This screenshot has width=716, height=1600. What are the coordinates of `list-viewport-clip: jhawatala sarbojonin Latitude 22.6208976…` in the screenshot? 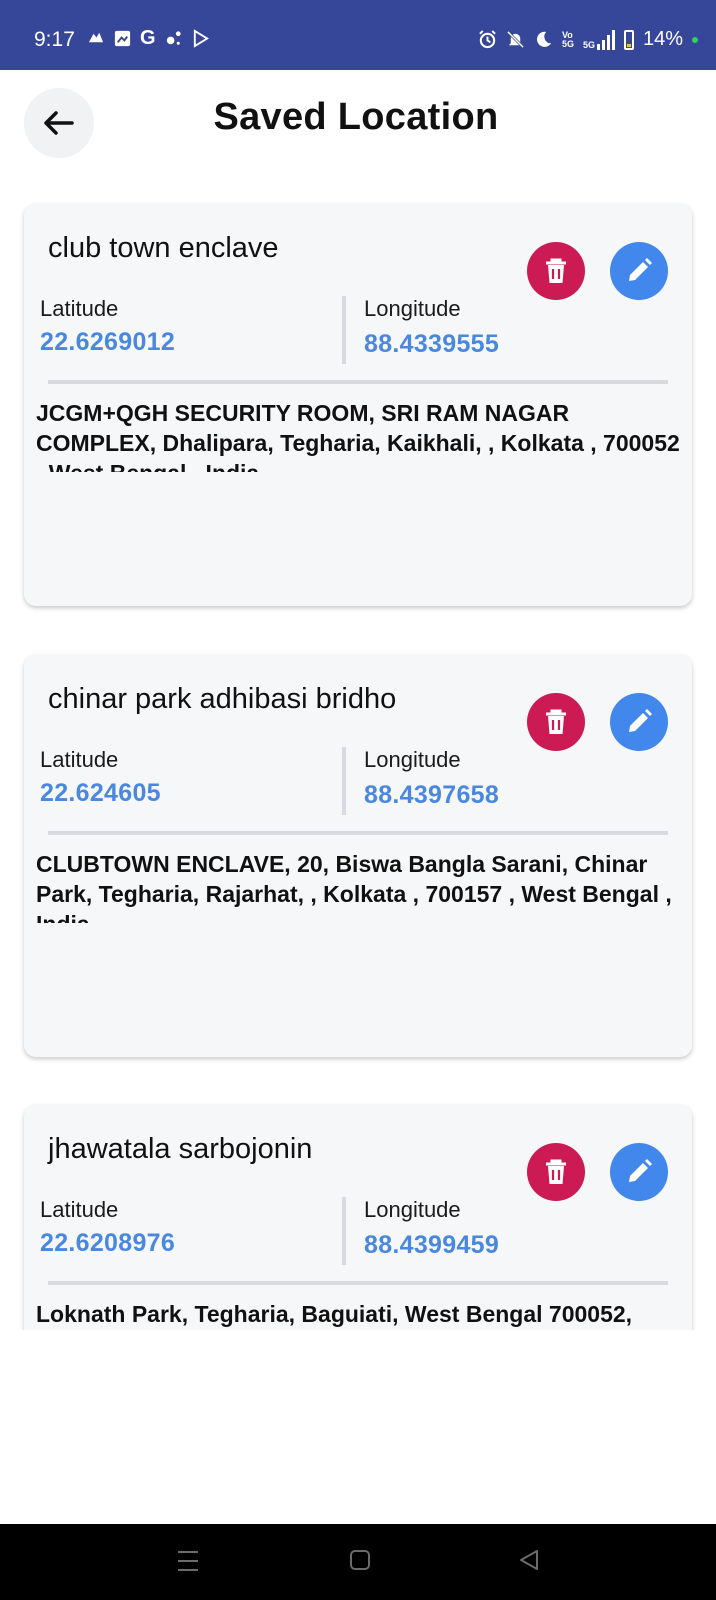 It's located at (358, 1215).